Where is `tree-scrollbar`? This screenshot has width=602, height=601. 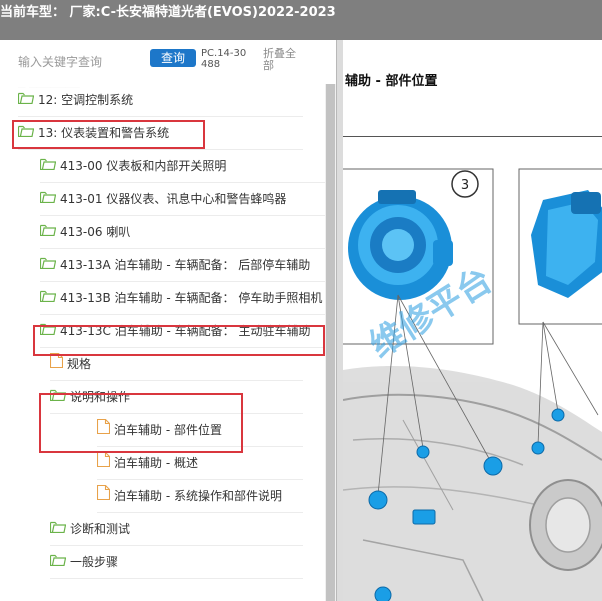
tree-scrollbar is located at coordinates (330, 342).